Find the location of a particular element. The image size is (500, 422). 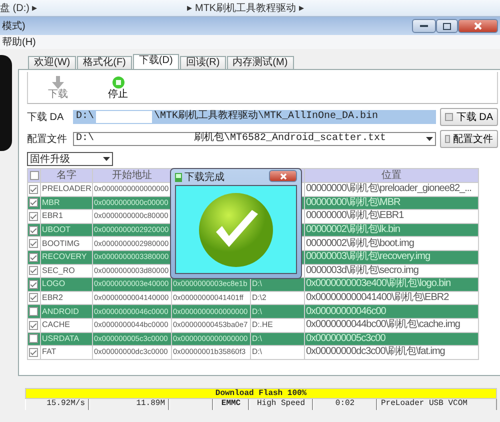

table-cell: BOOTIMG is located at coordinates (66, 243).